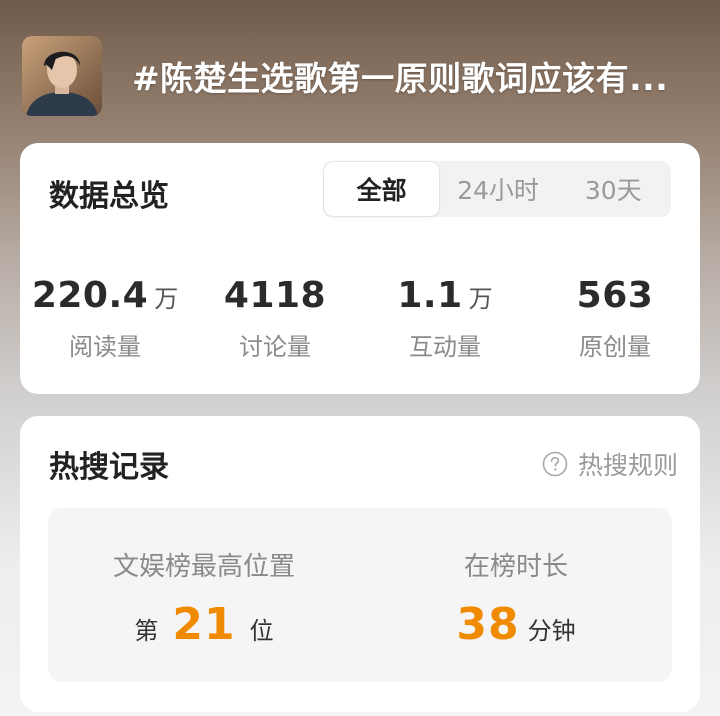 This screenshot has width=720, height=716. What do you see at coordinates (615, 347) in the screenshot?
I see `stat-label: 原创量` at bounding box center [615, 347].